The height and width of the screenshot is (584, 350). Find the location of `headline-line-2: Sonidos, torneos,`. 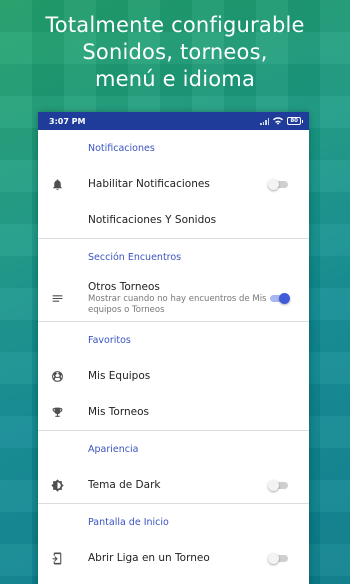

headline-line-2: Sonidos, torneos, is located at coordinates (175, 52).